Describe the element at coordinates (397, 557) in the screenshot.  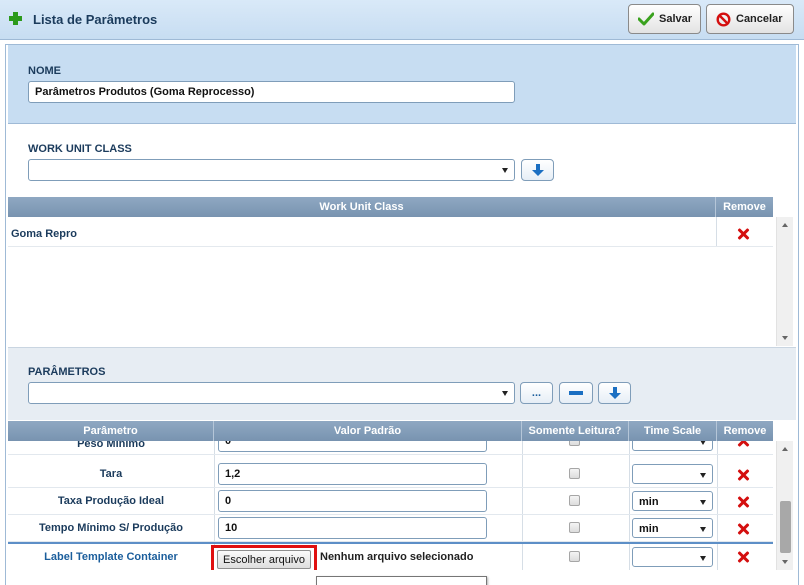
I see `file-status-text: Nenhum arquivo selecionado` at that location.